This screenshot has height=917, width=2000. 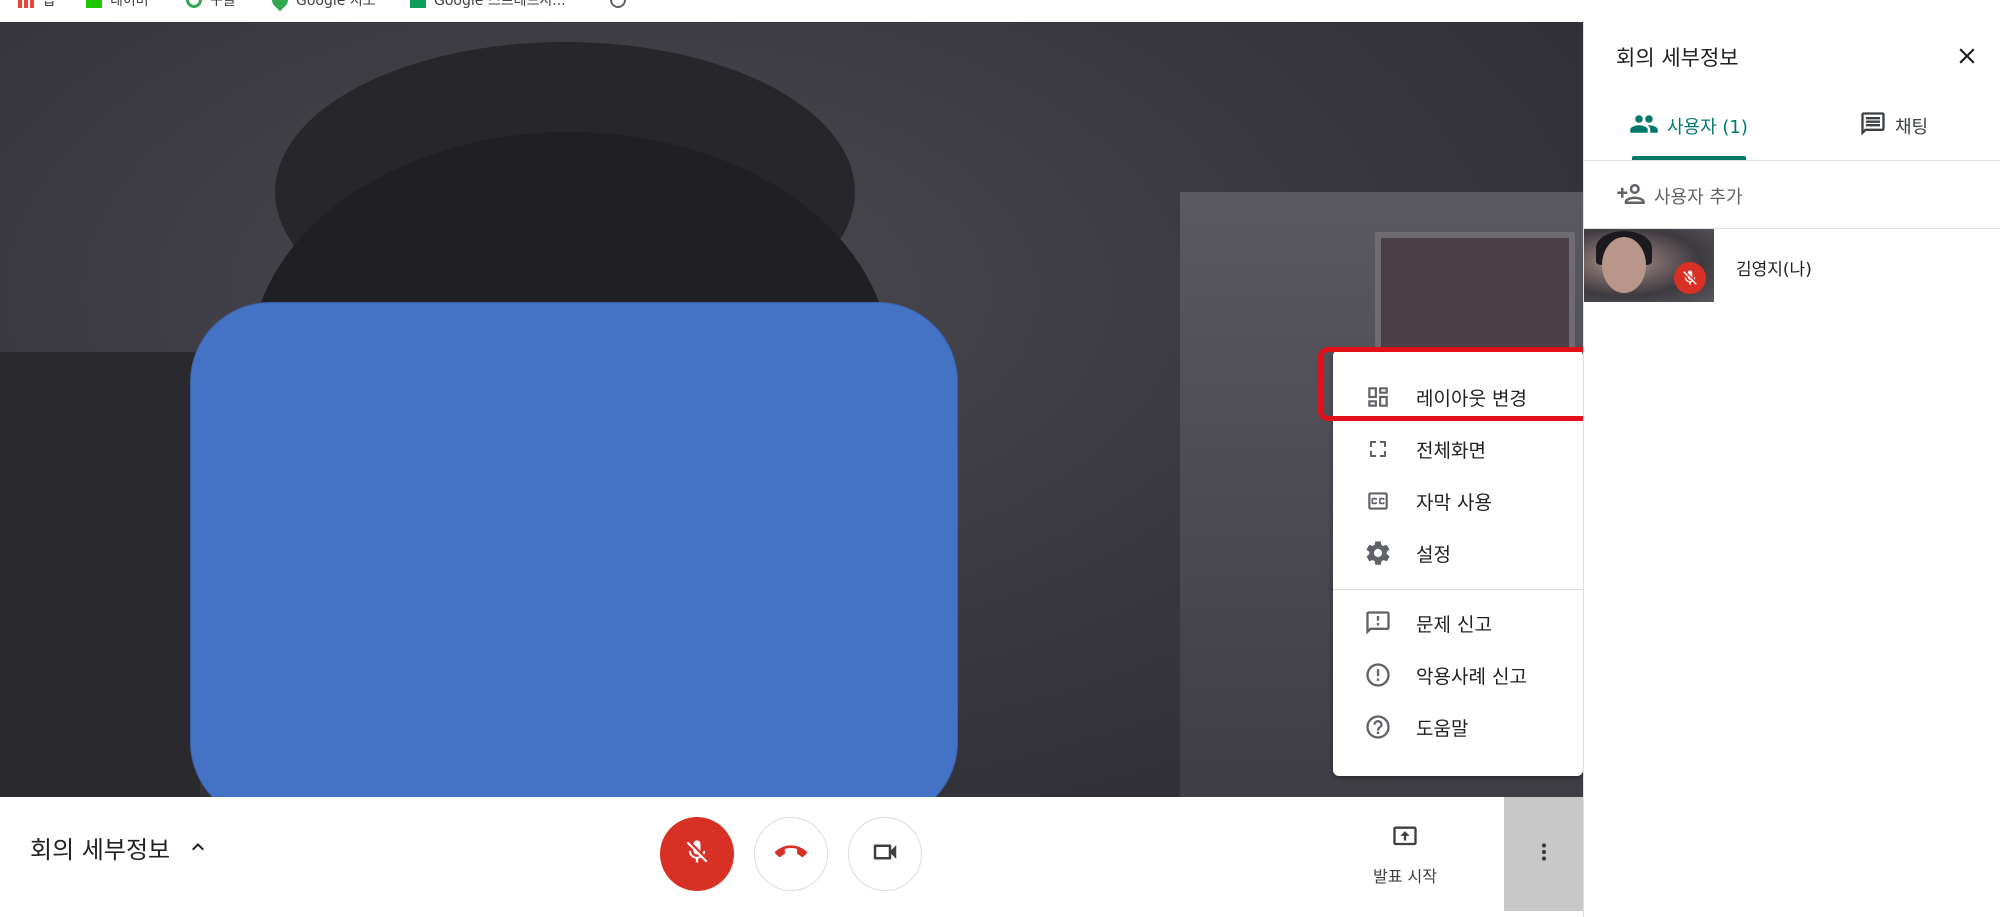 What do you see at coordinates (26, 4) in the screenshot?
I see `apps-grid-icon` at bounding box center [26, 4].